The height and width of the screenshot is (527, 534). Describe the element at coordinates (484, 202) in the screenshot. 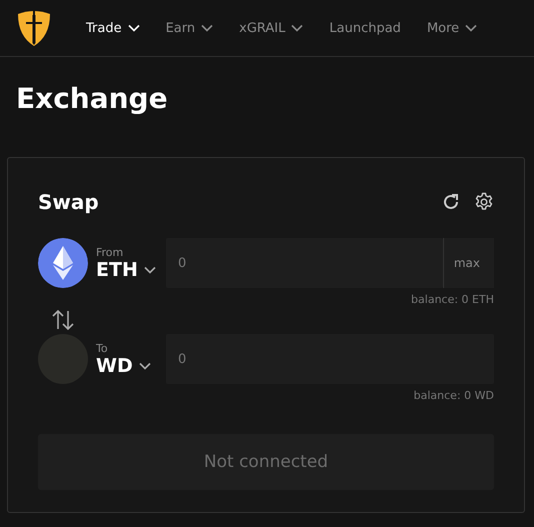

I see `settings-icon` at that location.